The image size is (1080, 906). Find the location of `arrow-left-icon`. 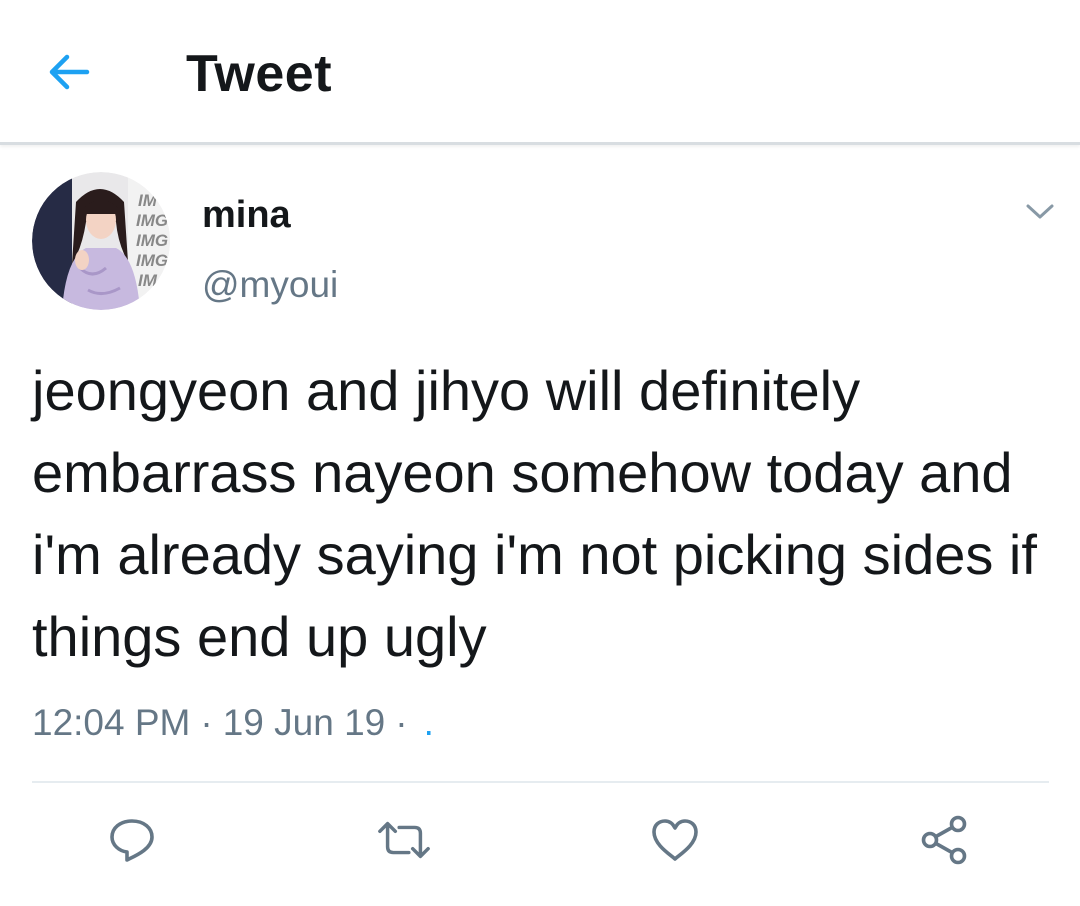

arrow-left-icon is located at coordinates (69, 72).